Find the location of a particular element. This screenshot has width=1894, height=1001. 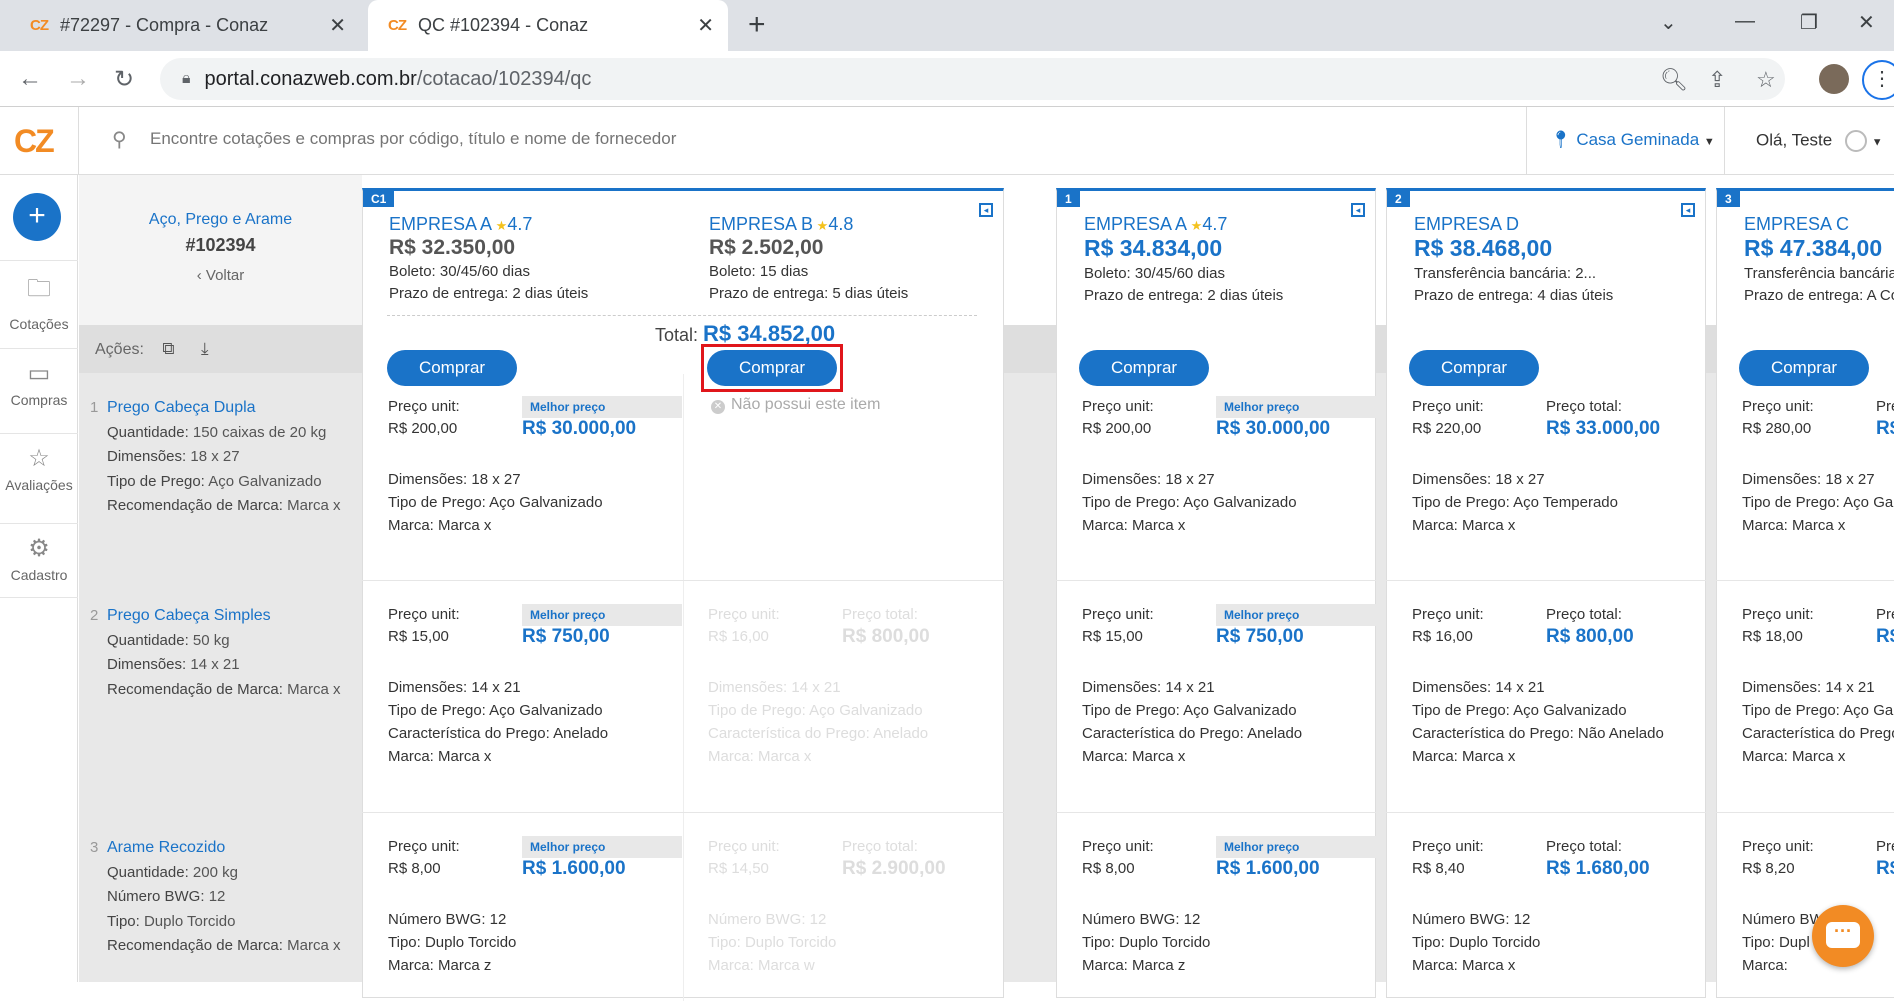

supplier-payment: Transferência bancária is located at coordinates (1819, 273).